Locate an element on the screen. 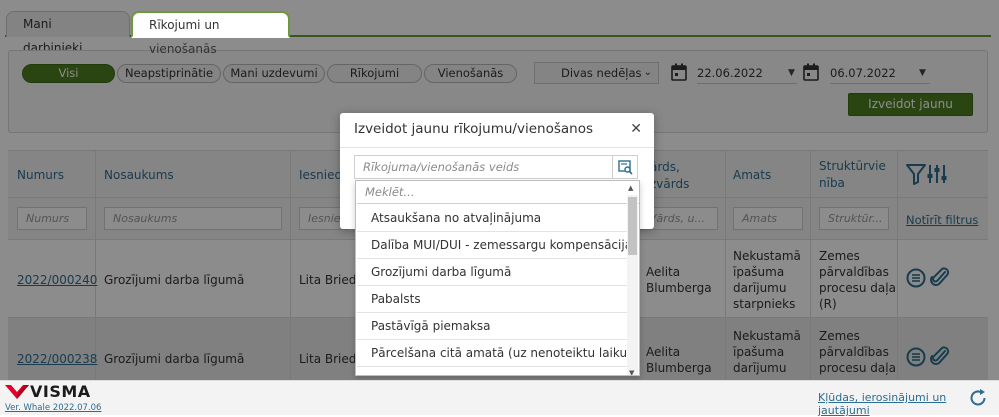 The height and width of the screenshot is (417, 999). brand-name: VISMA is located at coordinates (60, 391).